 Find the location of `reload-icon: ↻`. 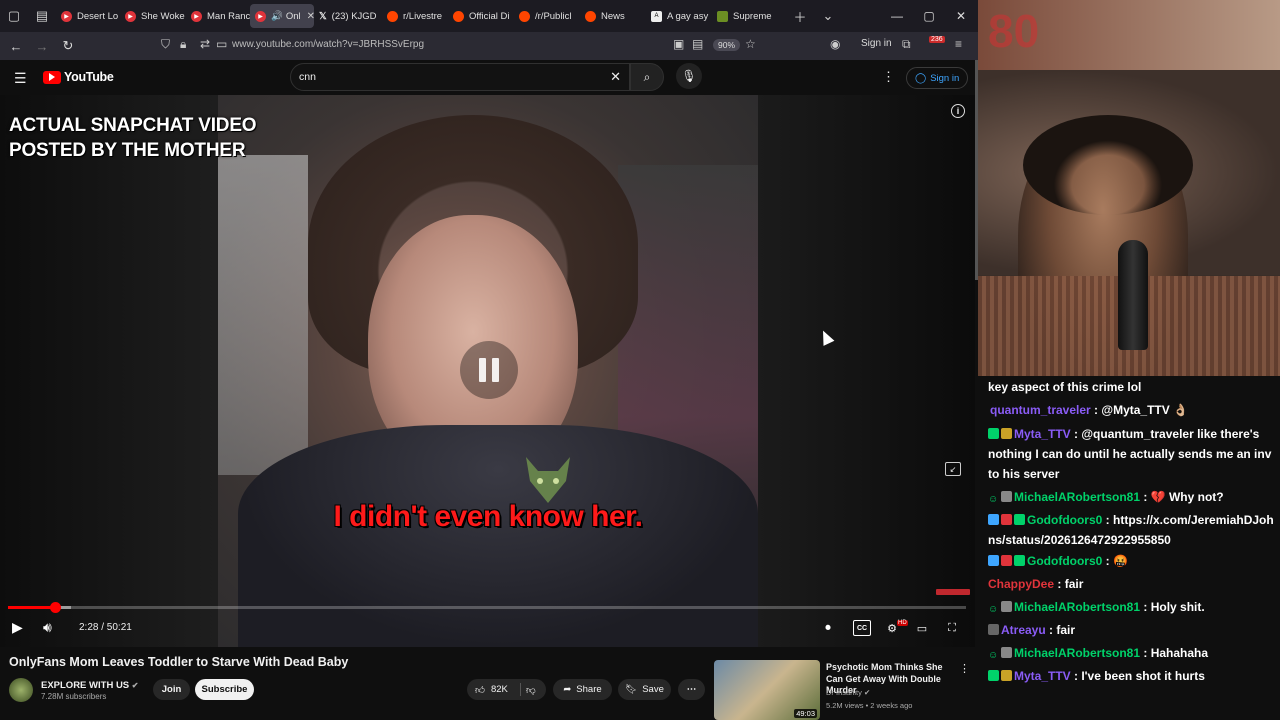

reload-icon: ↻ is located at coordinates (68, 46).